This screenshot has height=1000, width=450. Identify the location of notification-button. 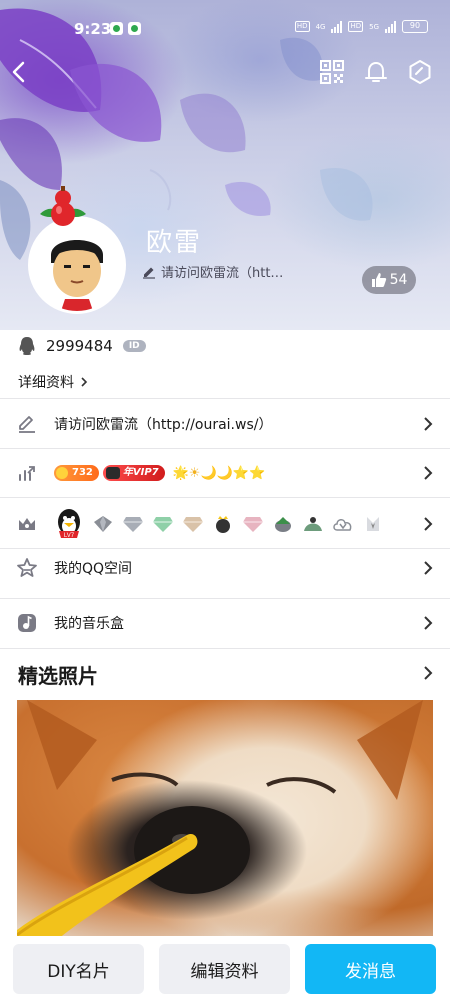
(376, 72).